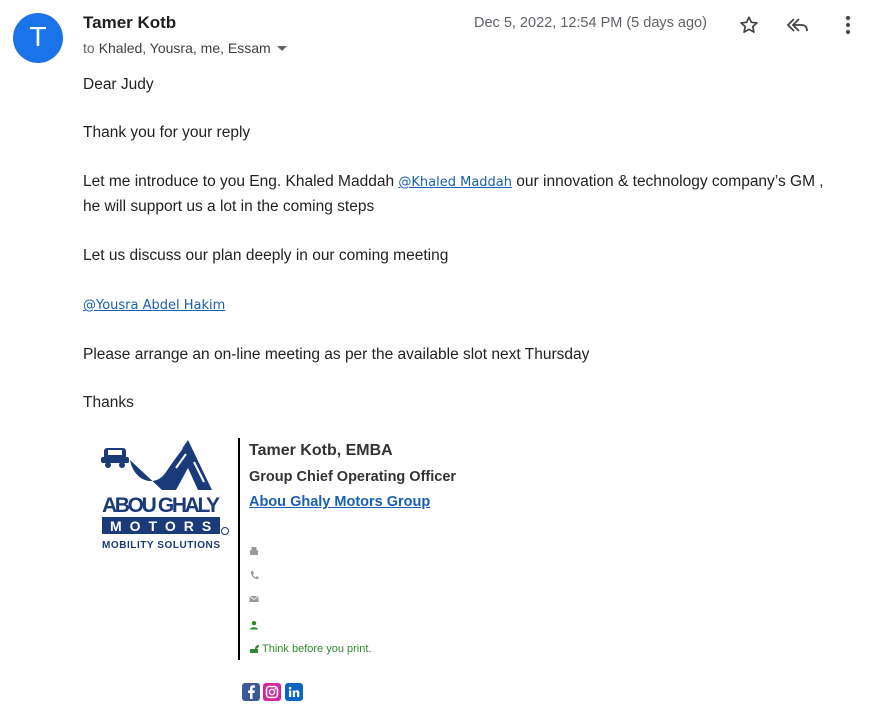 Image resolution: width=872 pixels, height=707 pixels. I want to click on facebook-icon, so click(251, 692).